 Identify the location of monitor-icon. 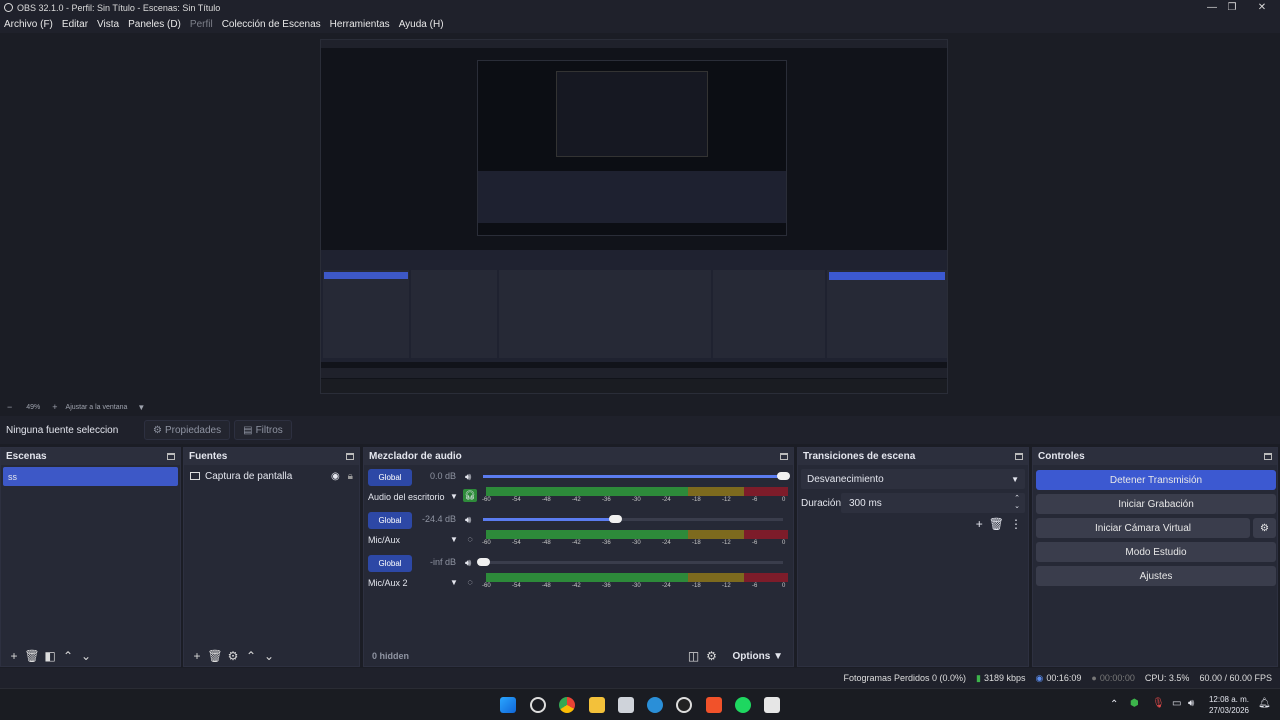
(195, 476).